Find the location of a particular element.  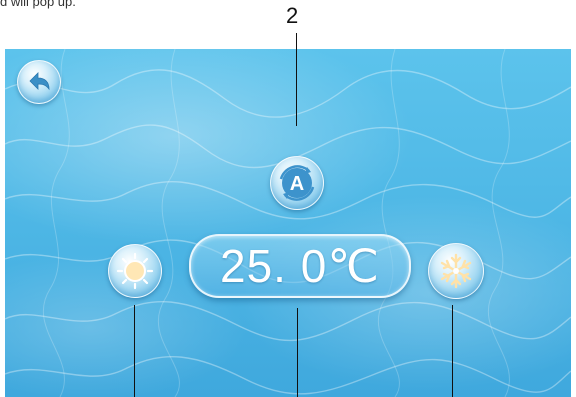

back-arrow-icon is located at coordinates (39, 81).